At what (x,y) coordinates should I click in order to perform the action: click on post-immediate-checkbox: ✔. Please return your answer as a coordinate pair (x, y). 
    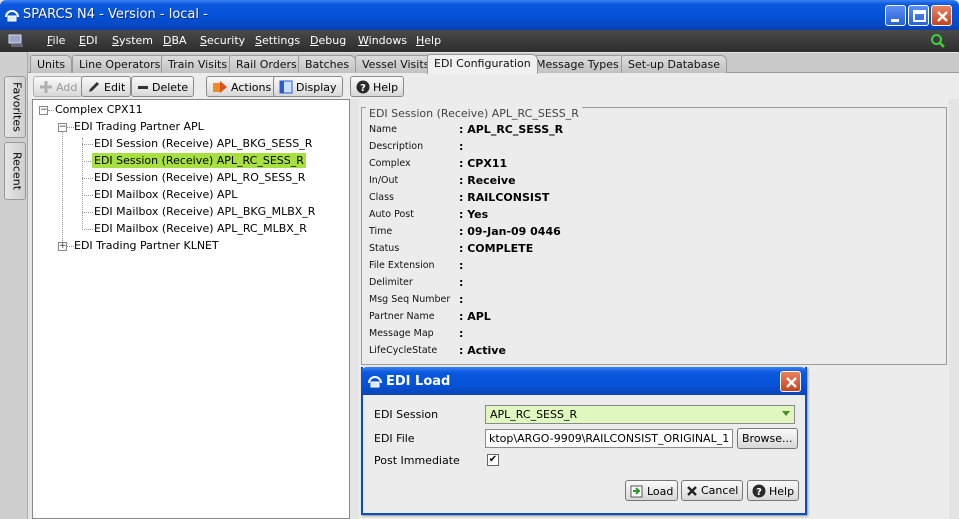
    Looking at the image, I should click on (493, 460).